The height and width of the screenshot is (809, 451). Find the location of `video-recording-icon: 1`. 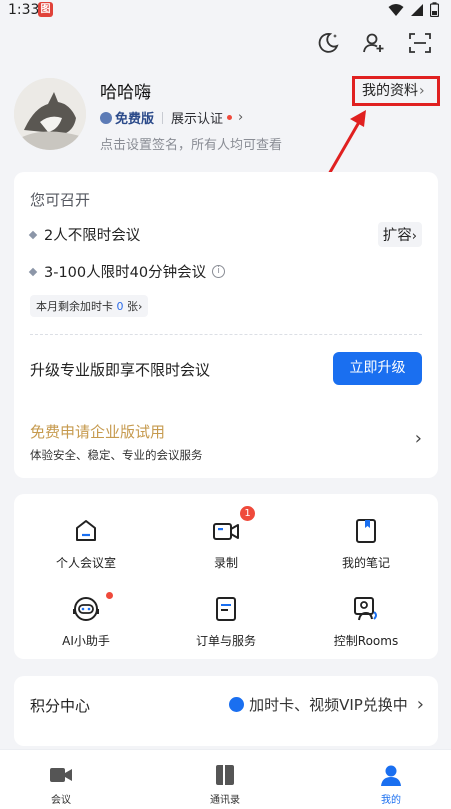

video-recording-icon: 1 is located at coordinates (233, 526).